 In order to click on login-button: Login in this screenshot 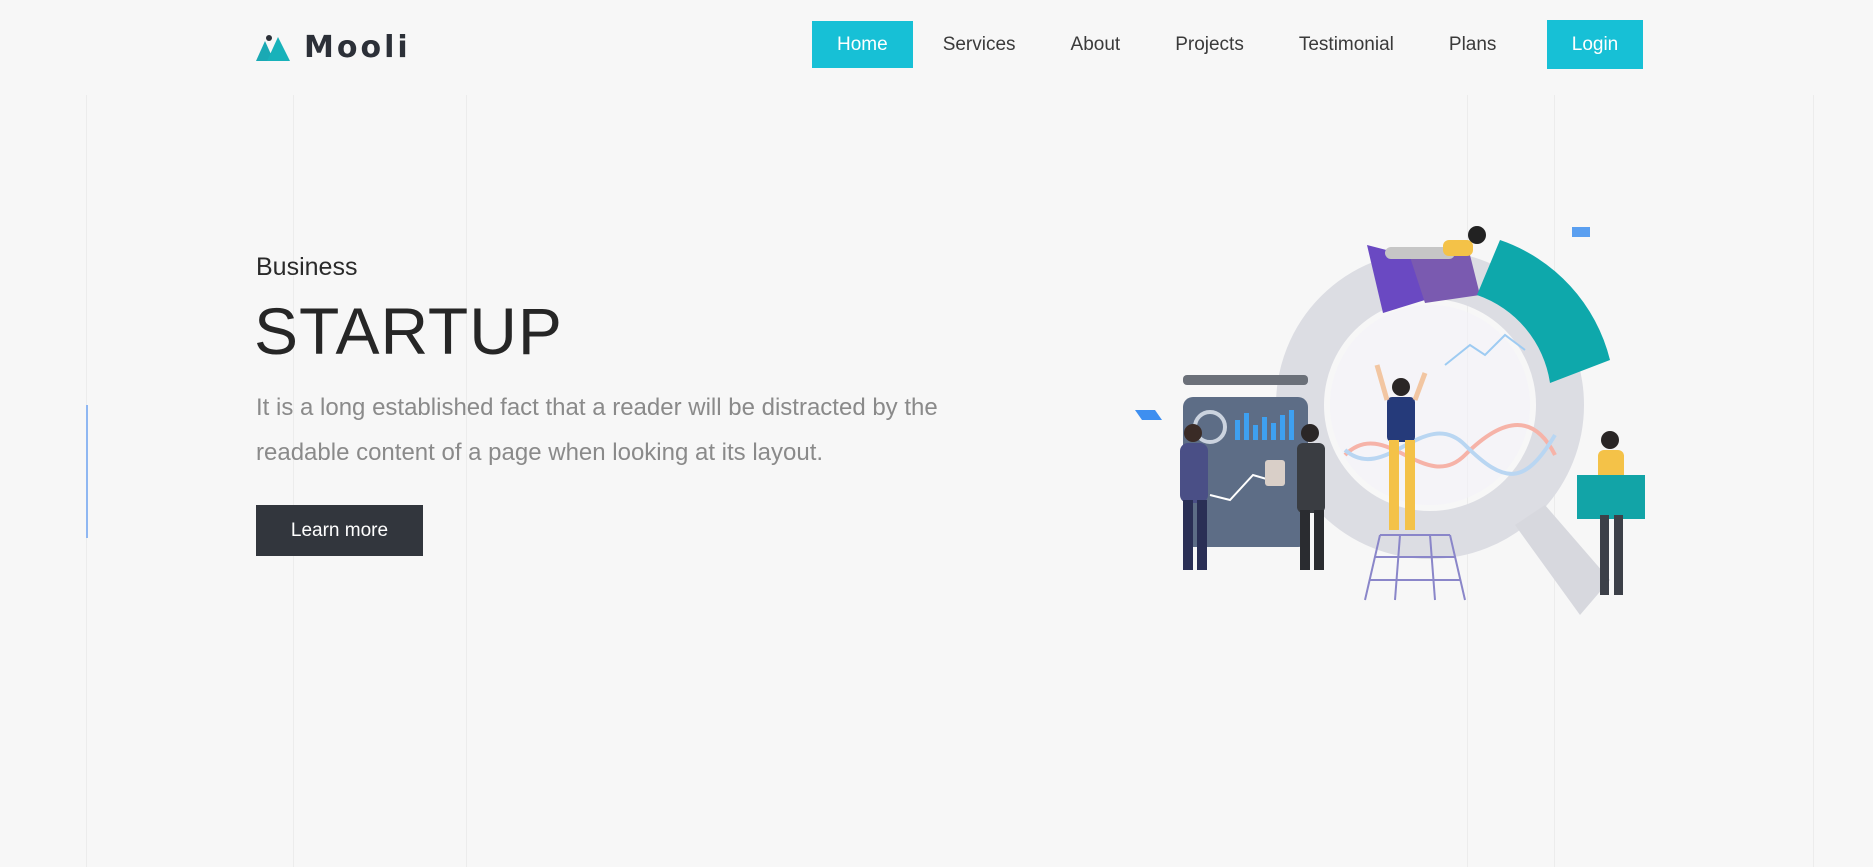, I will do `click(1595, 44)`.